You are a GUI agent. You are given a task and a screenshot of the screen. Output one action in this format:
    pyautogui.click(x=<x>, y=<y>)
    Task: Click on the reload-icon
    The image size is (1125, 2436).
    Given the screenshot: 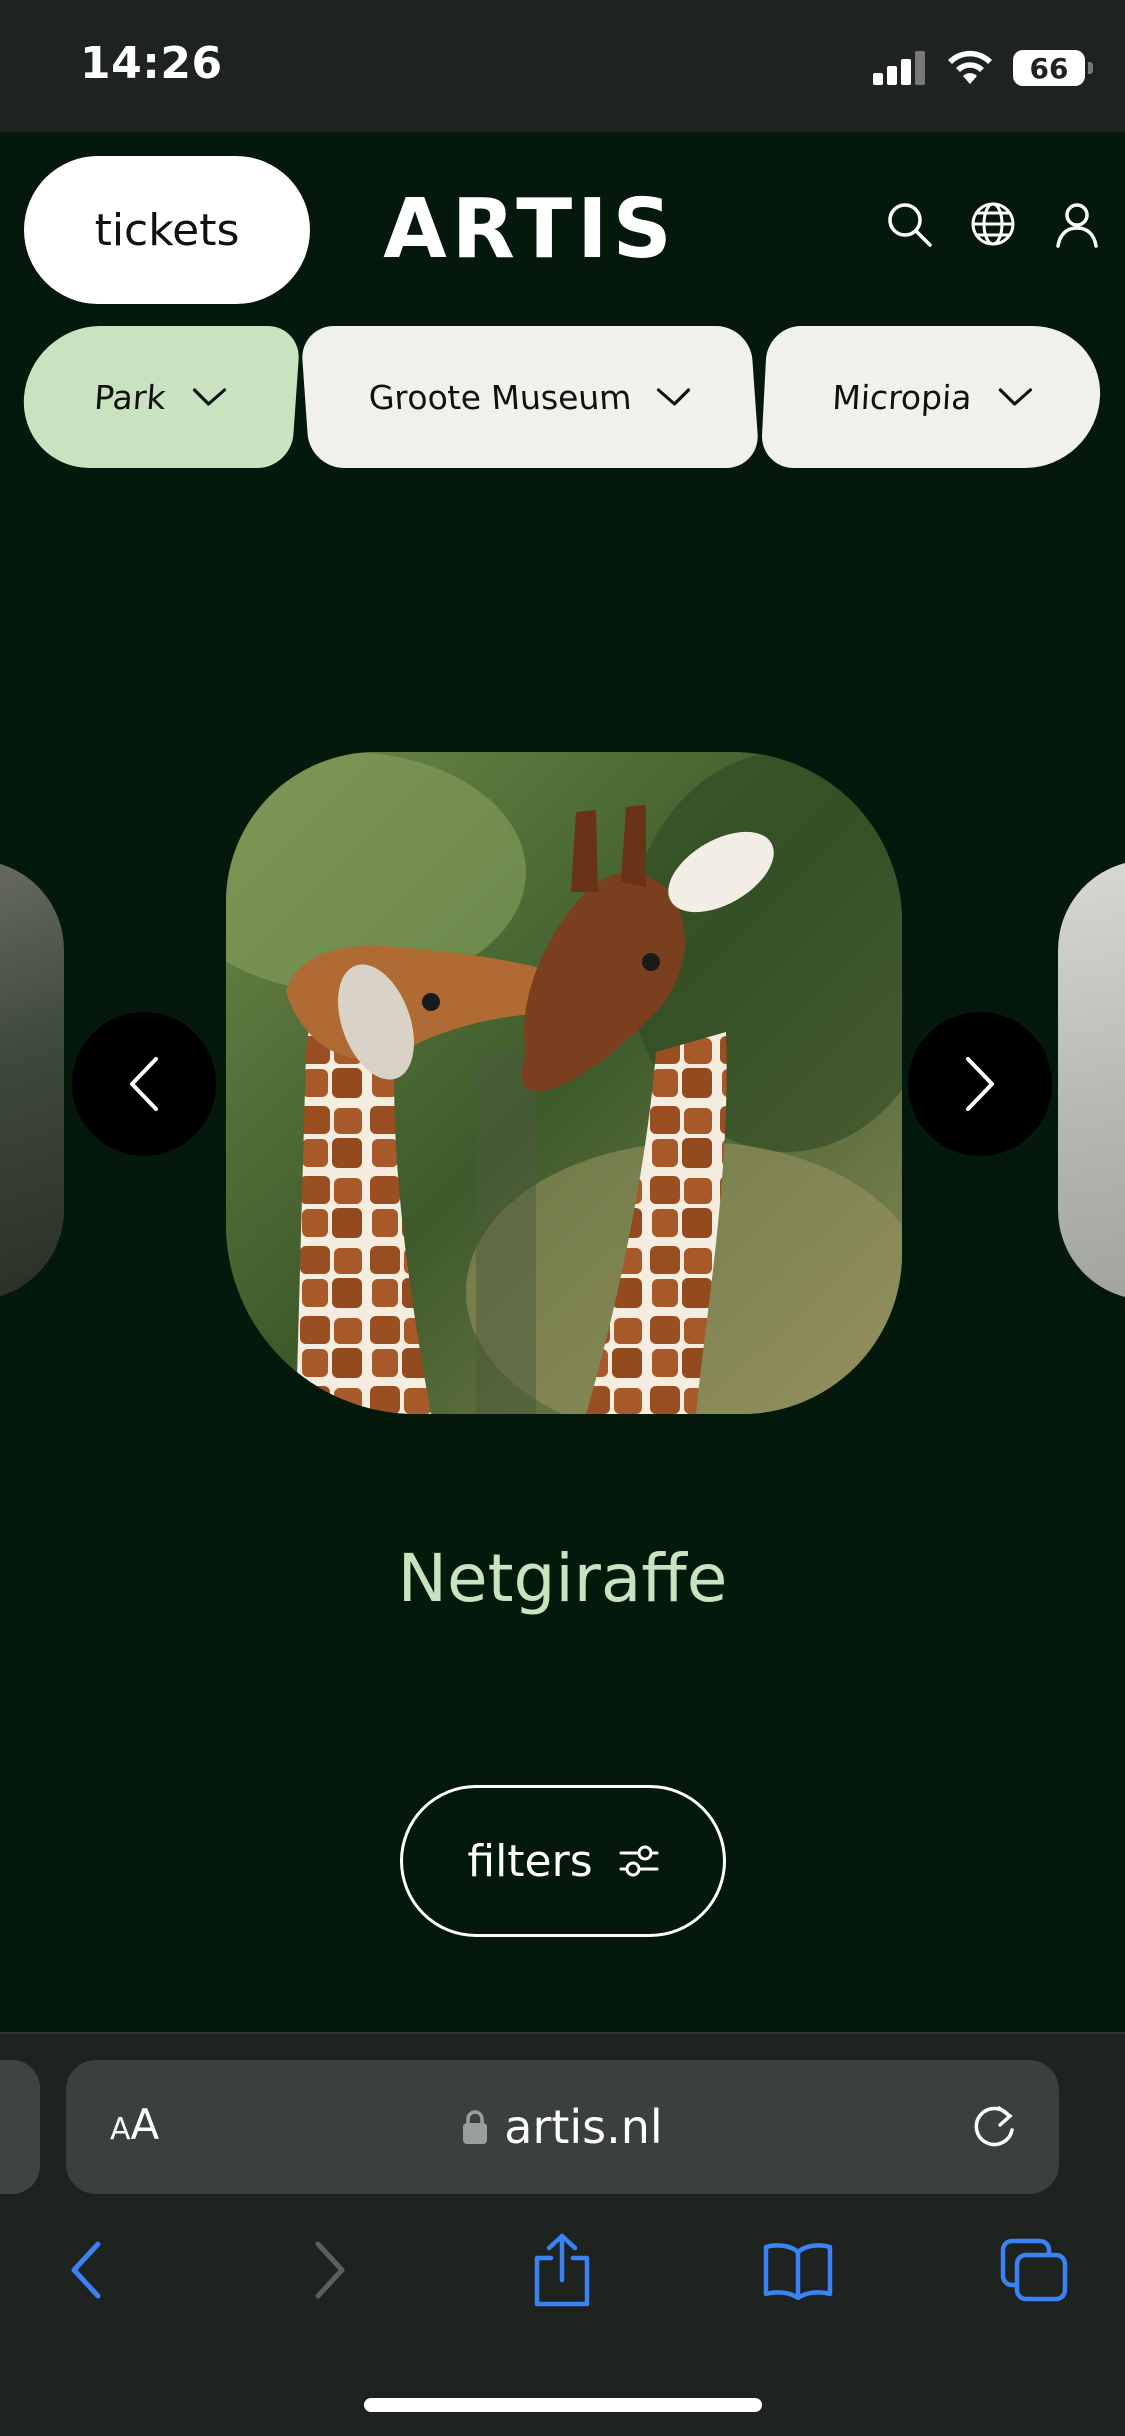 What is the action you would take?
    pyautogui.click(x=994, y=2127)
    